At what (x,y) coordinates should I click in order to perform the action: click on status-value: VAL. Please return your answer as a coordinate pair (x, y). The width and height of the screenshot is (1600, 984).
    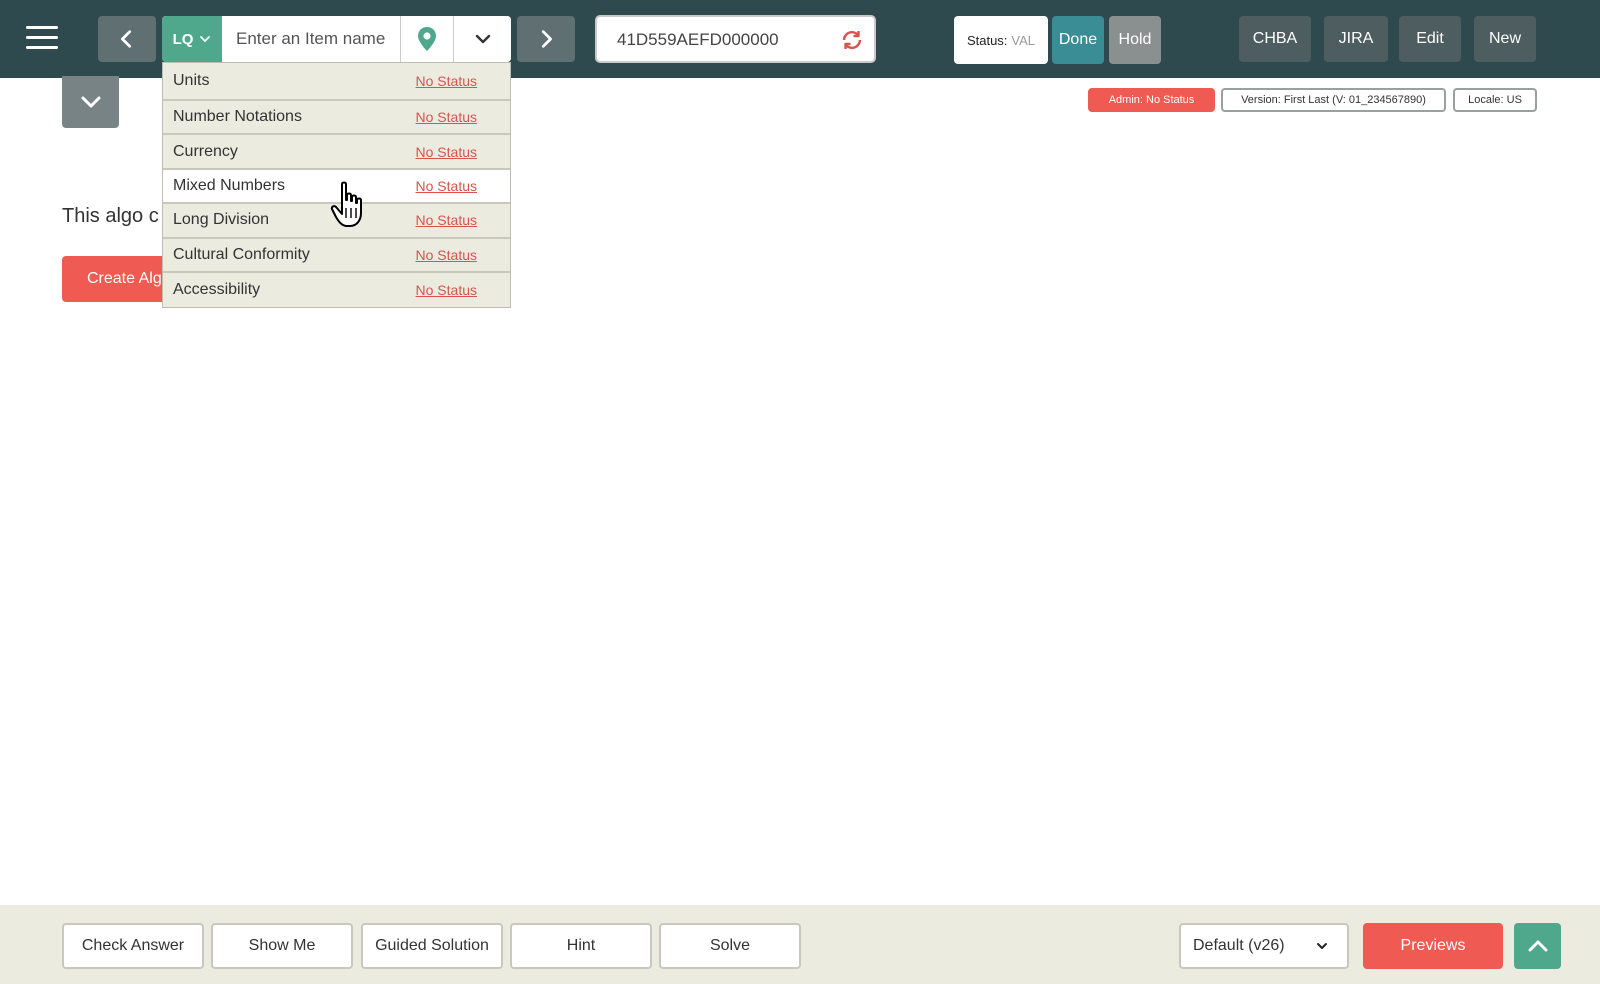
    Looking at the image, I should click on (1023, 40).